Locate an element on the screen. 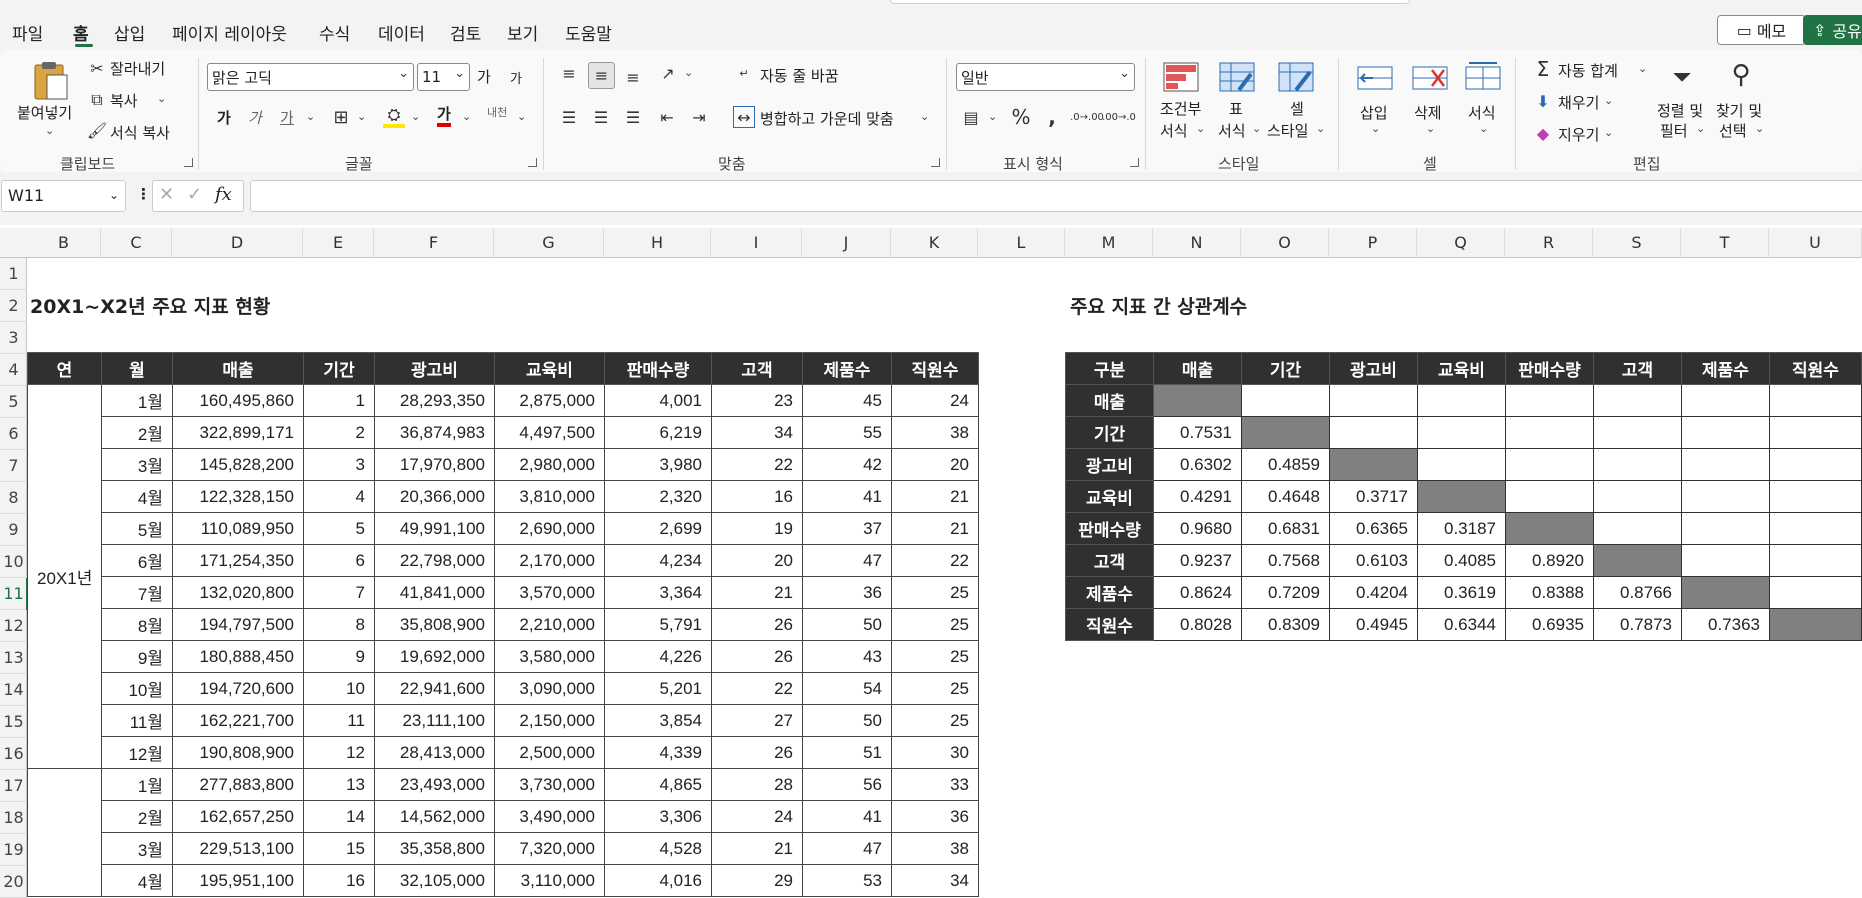 The width and height of the screenshot is (1862, 898). correlation-cell: 0.7873 is located at coordinates (1637, 624).